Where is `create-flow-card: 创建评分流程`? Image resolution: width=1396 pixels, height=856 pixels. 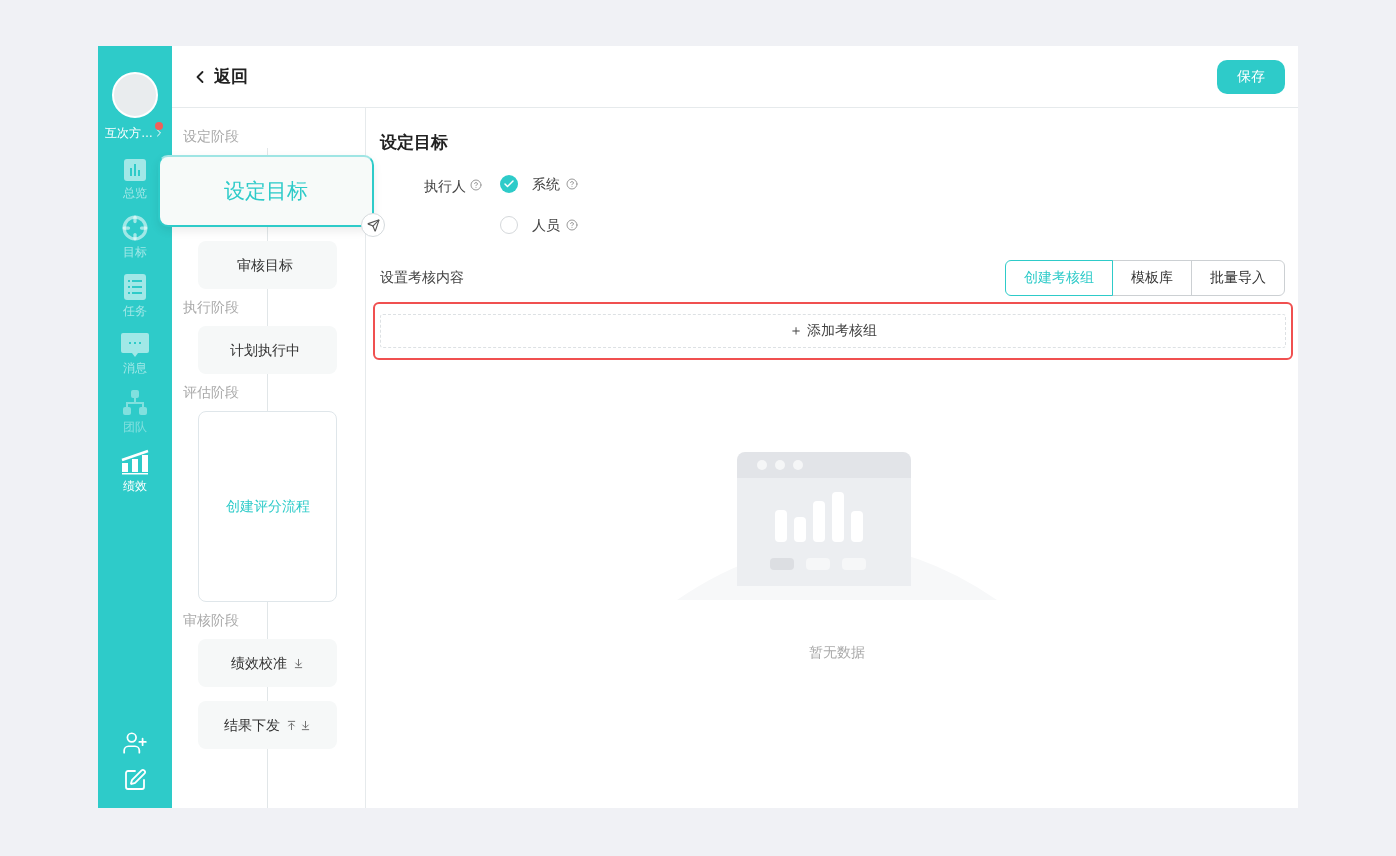 create-flow-card: 创建评分流程 is located at coordinates (267, 506).